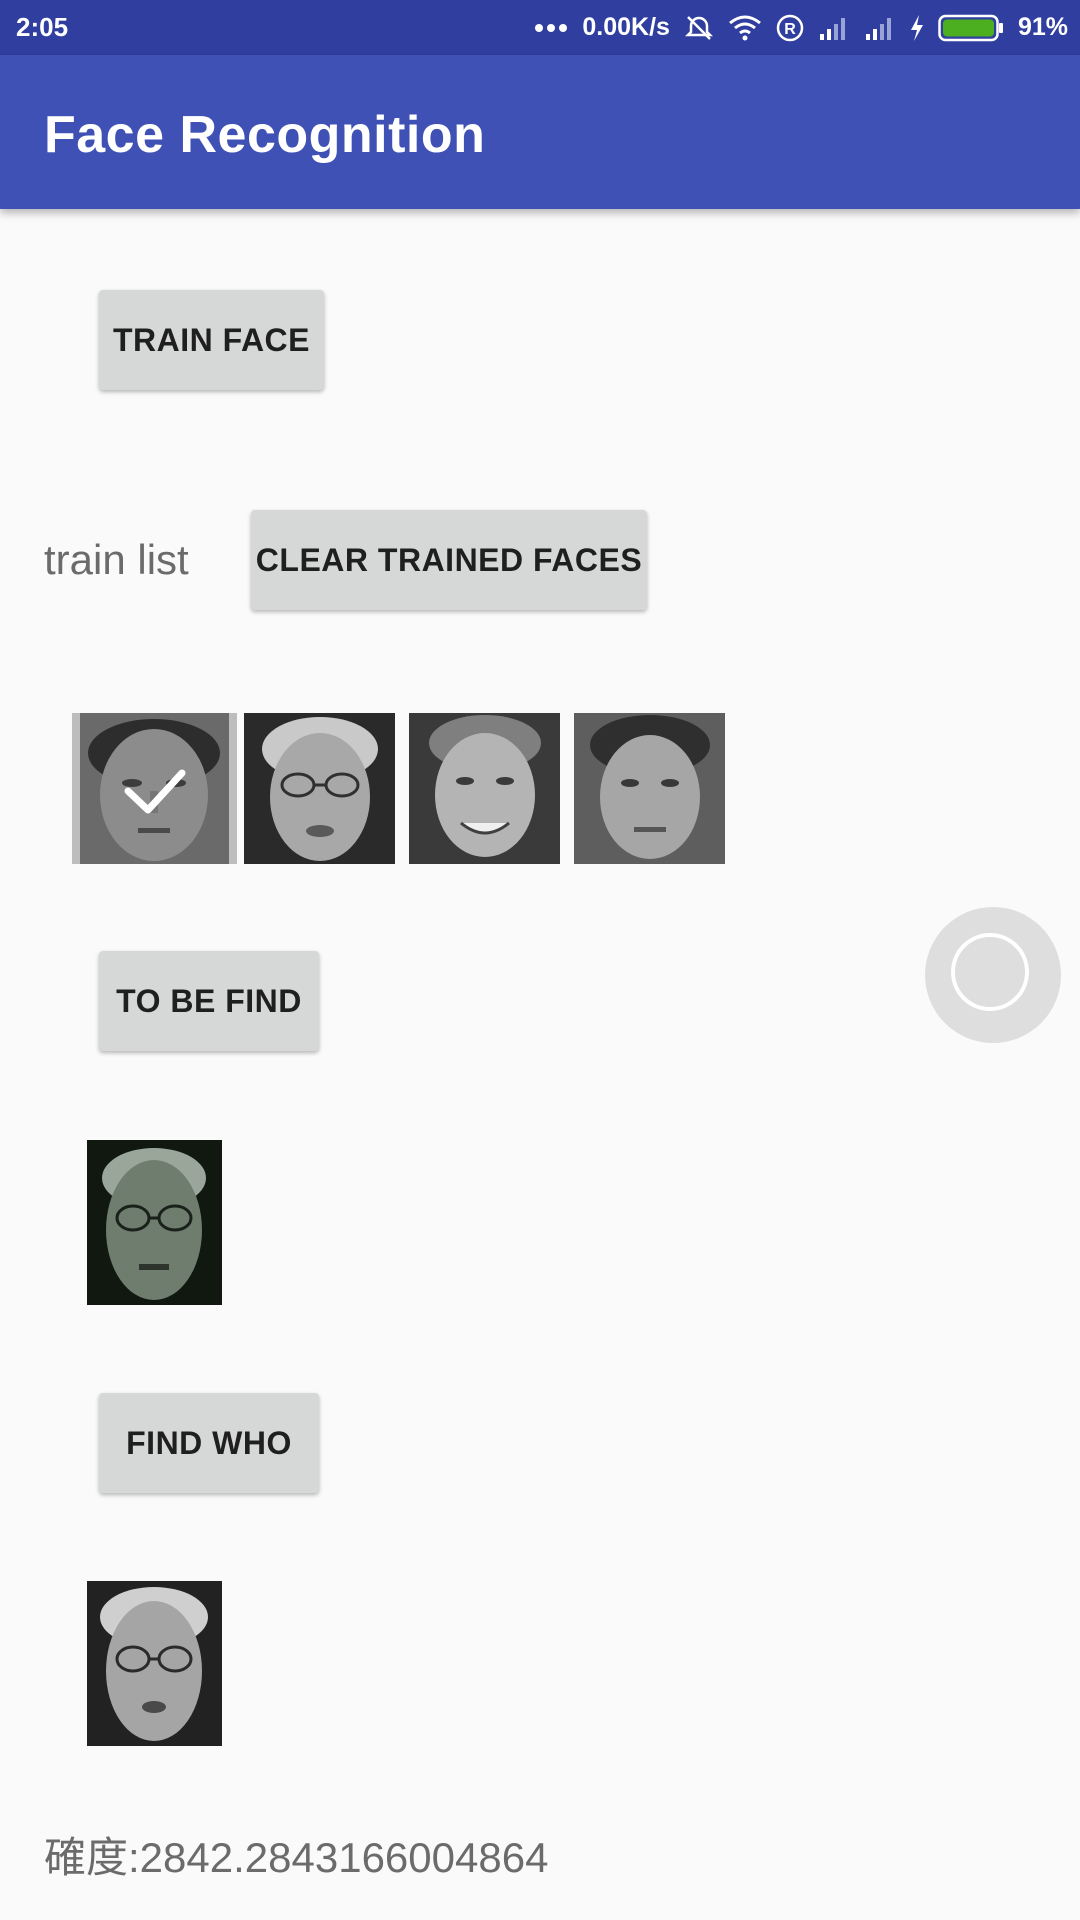  What do you see at coordinates (745, 28) in the screenshot?
I see `wifi-icon` at bounding box center [745, 28].